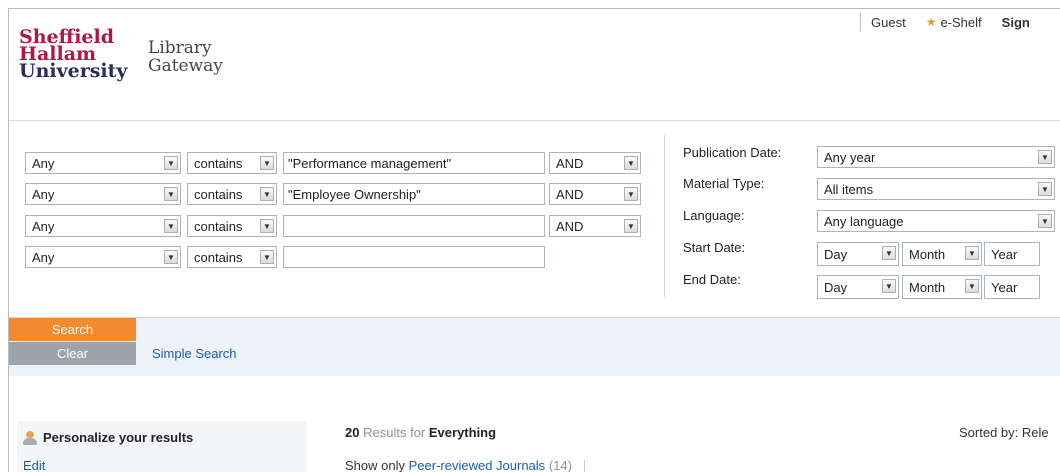 The image size is (1060, 472). Describe the element at coordinates (352, 432) in the screenshot. I see `results-number: 20` at that location.